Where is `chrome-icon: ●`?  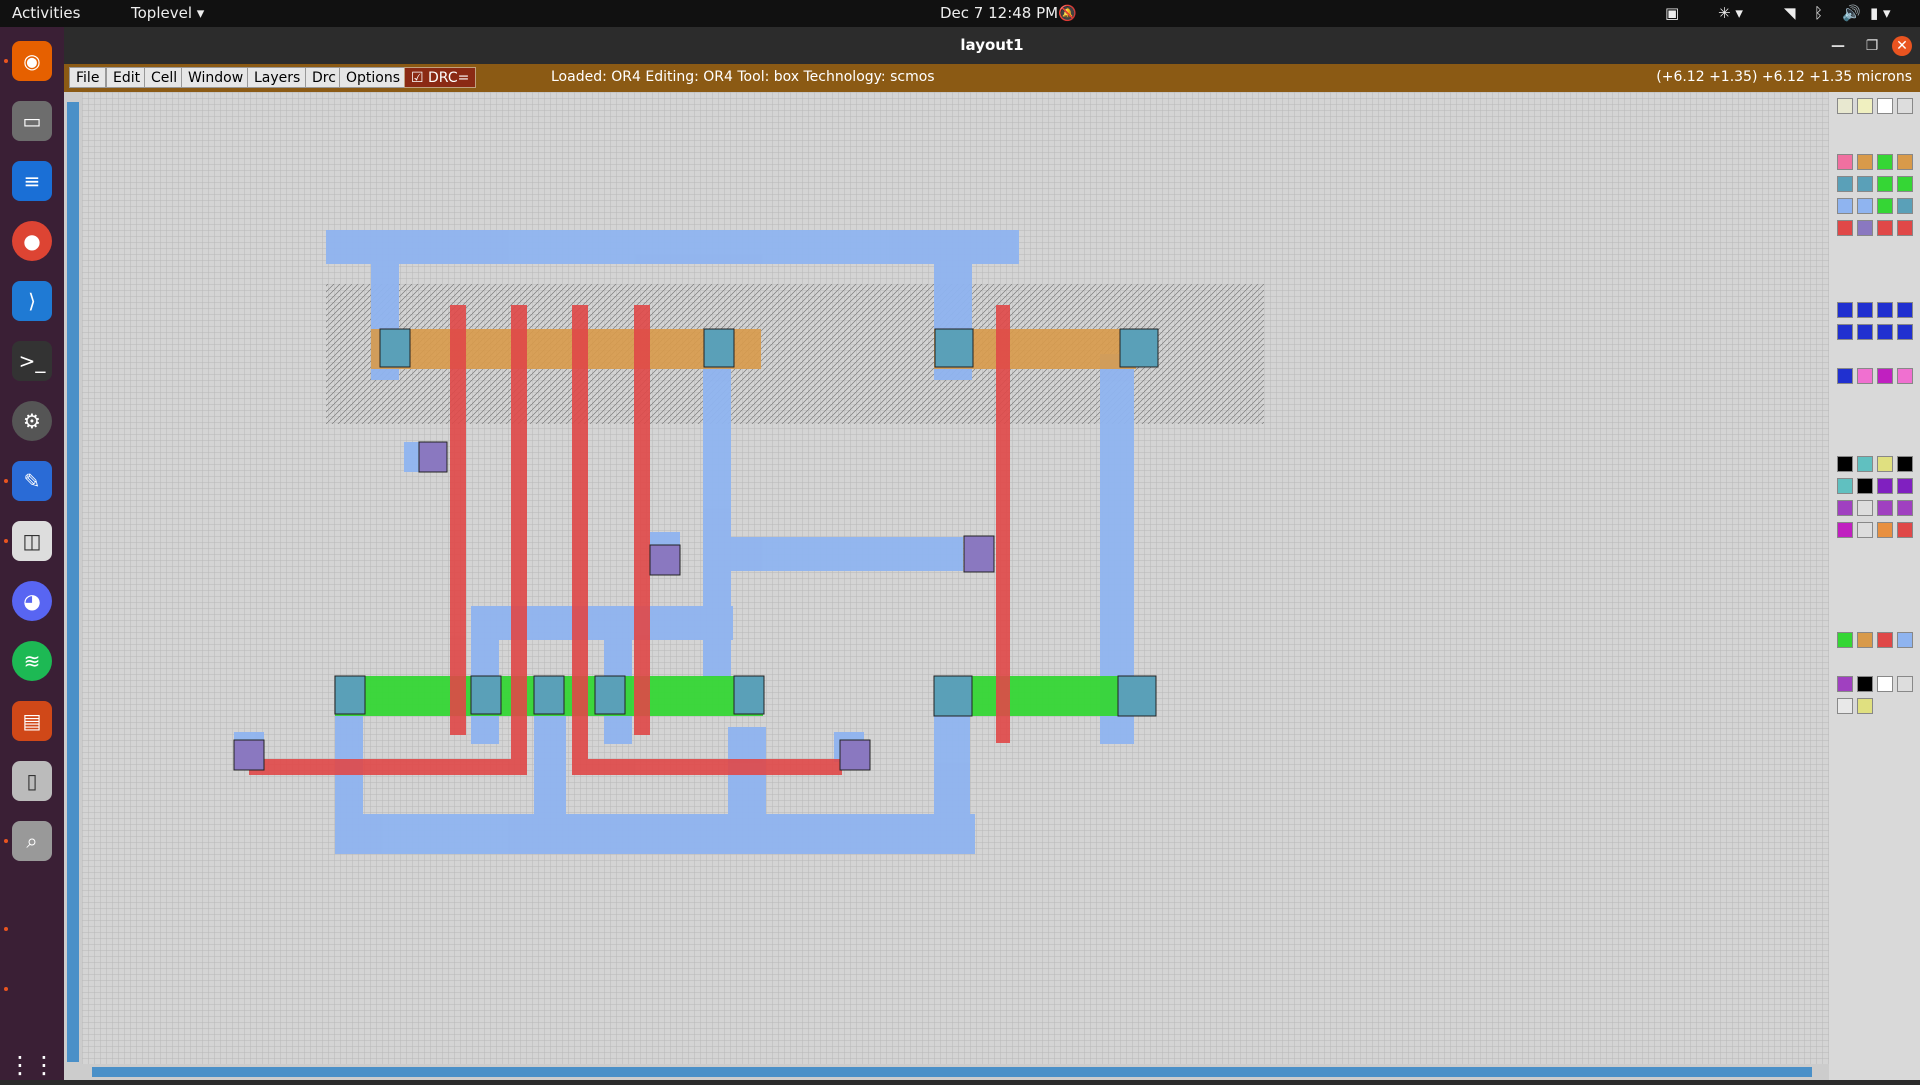
chrome-icon: ● is located at coordinates (32, 241).